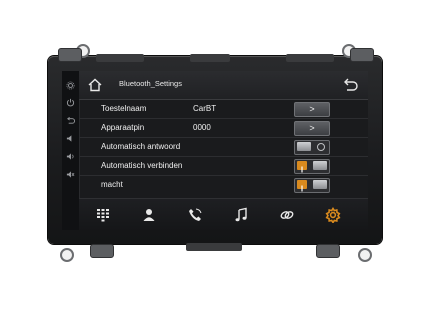 The height and width of the screenshot is (310, 430). Describe the element at coordinates (70, 85) in the screenshot. I see `settings-icon` at that location.